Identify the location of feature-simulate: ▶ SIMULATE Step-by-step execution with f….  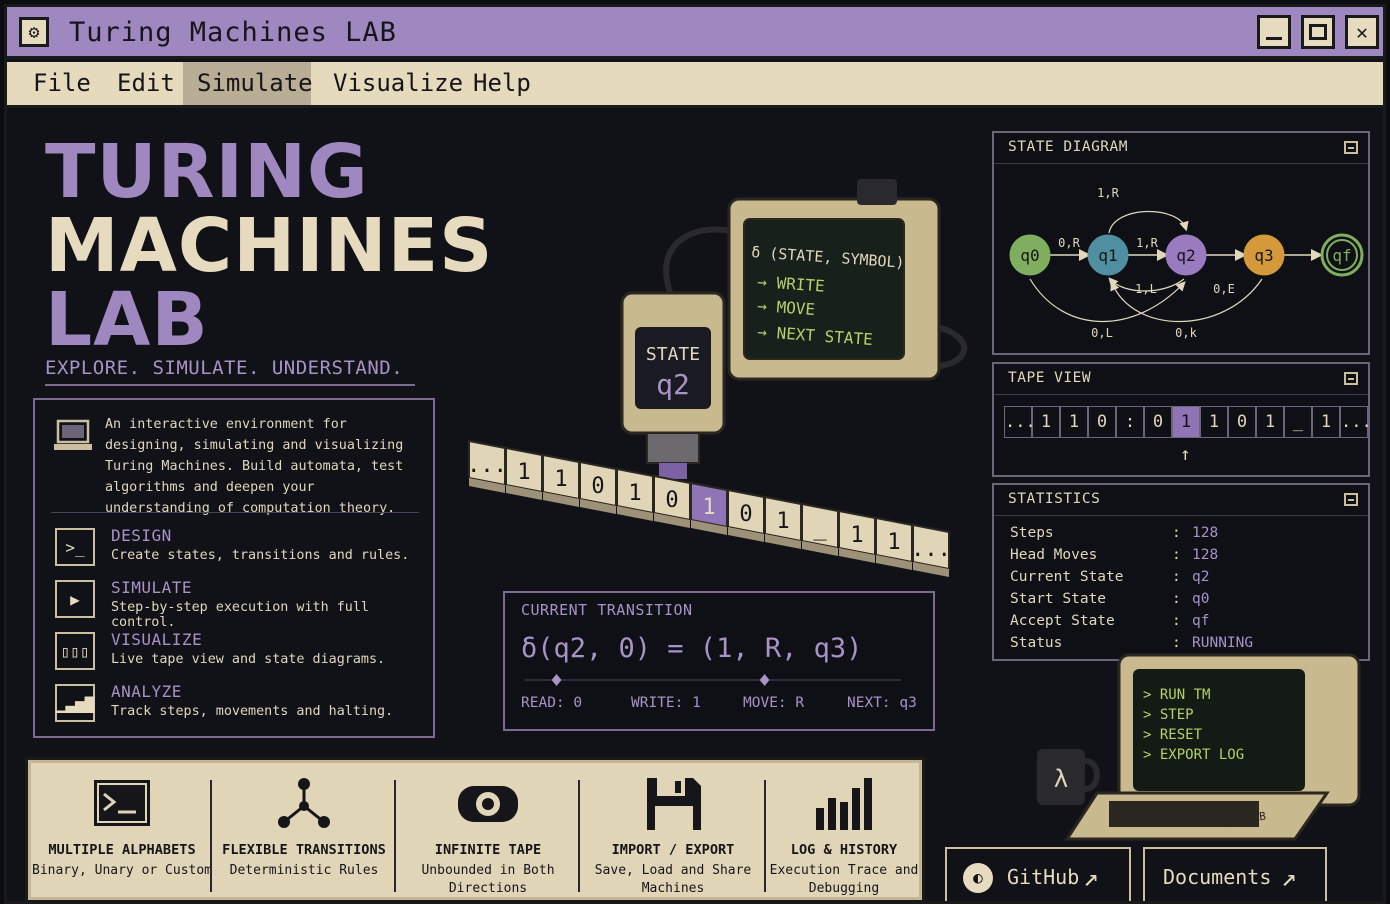
(239, 604).